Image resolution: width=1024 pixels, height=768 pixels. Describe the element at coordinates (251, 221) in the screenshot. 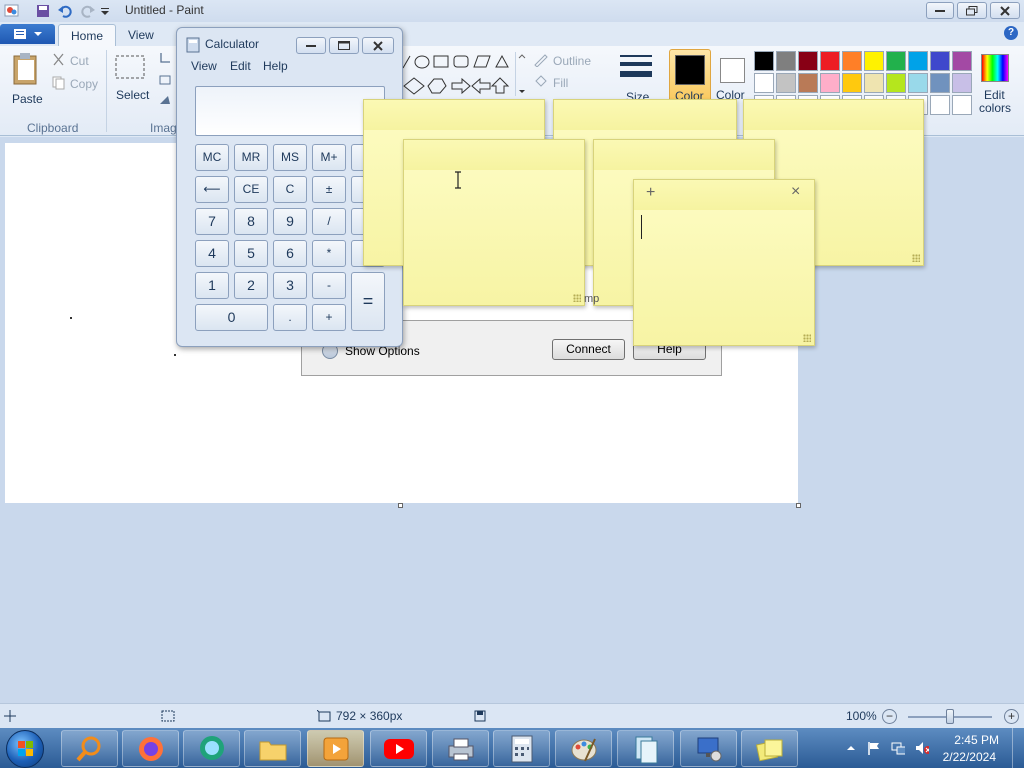

I see `calc-digit-8-button: 8` at that location.